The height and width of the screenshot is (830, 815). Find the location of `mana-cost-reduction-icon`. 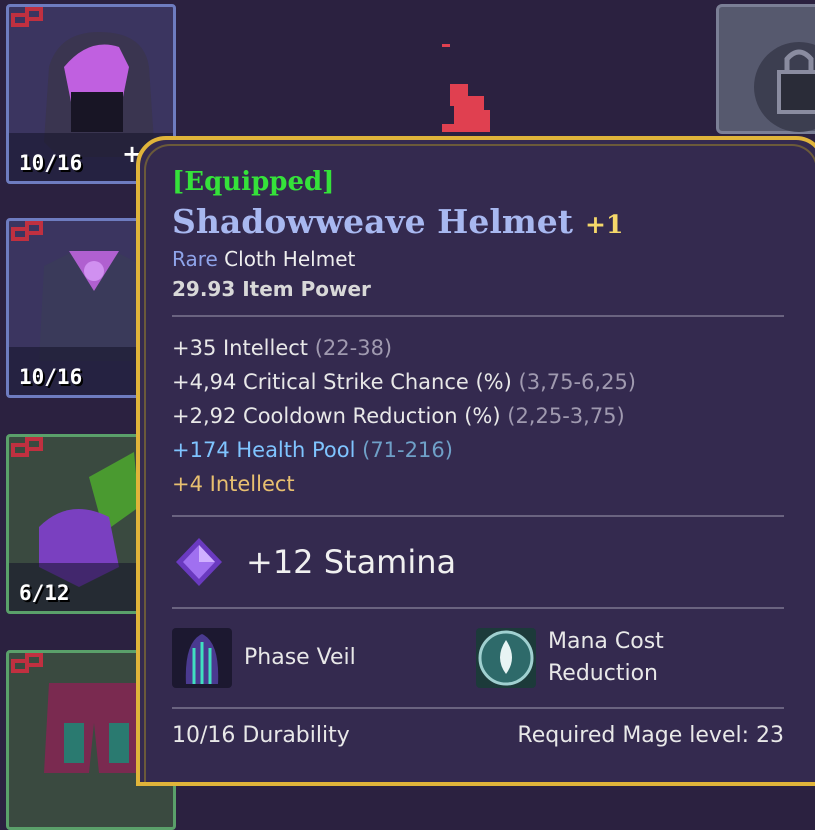

mana-cost-reduction-icon is located at coordinates (506, 658).